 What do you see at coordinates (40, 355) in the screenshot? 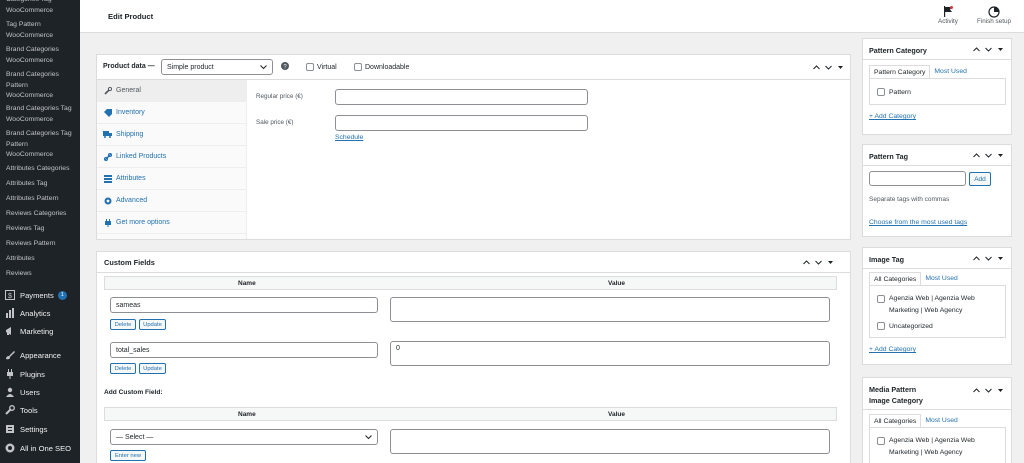
I see `menu-appearance: Appearance` at bounding box center [40, 355].